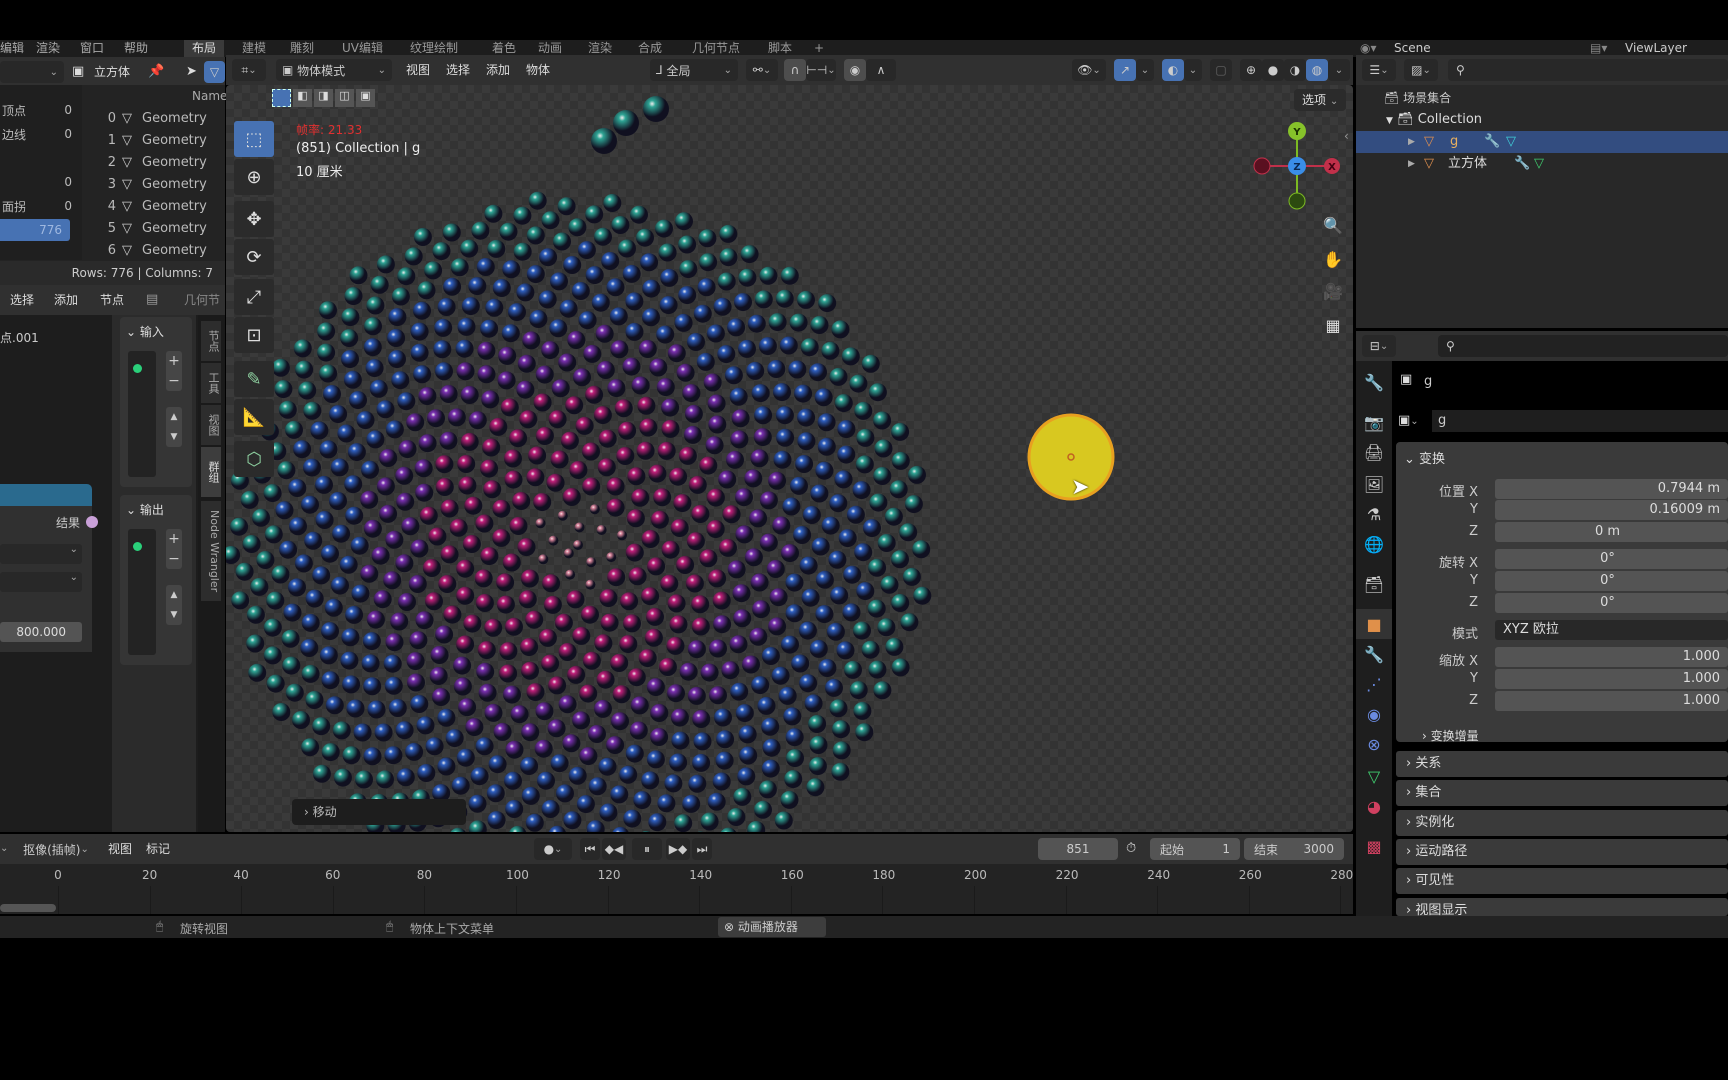 The height and width of the screenshot is (1080, 1728). Describe the element at coordinates (1374, 846) in the screenshot. I see `texture-tab-icon: ▩` at that location.